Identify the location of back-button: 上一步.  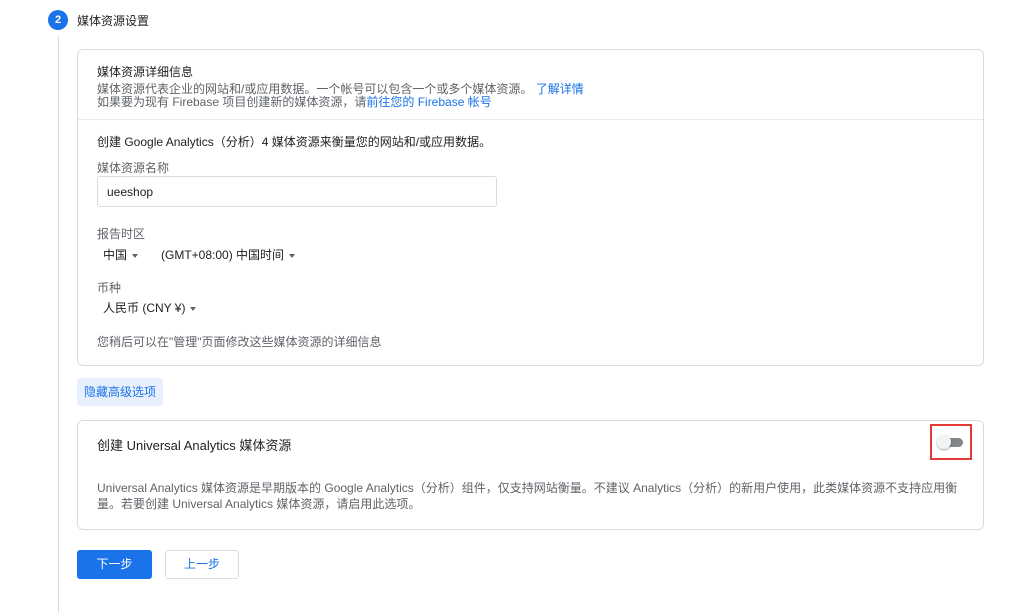
(202, 564).